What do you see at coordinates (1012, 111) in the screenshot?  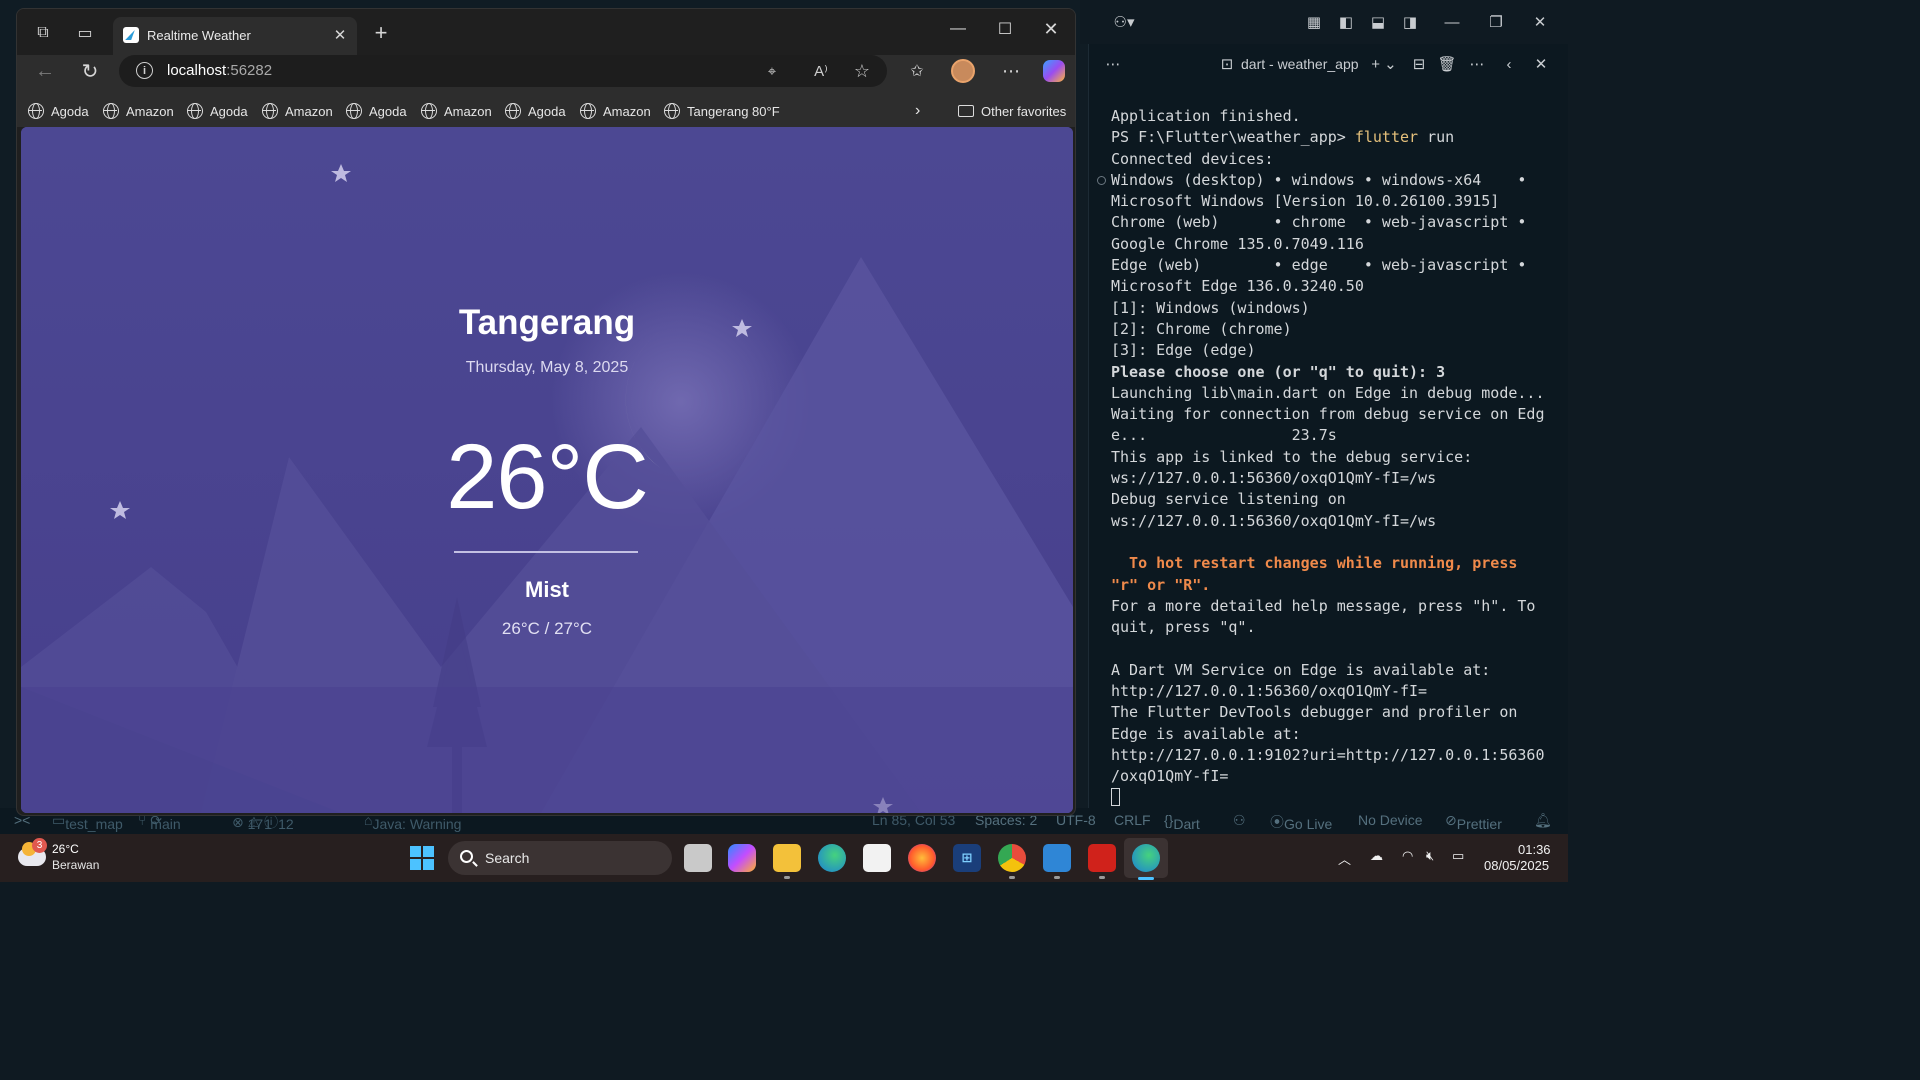 I see `other-favorites: Other favorites` at bounding box center [1012, 111].